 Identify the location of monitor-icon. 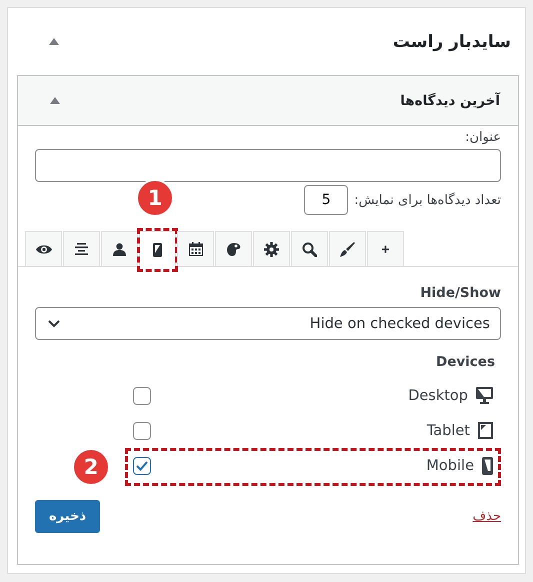
(484, 395).